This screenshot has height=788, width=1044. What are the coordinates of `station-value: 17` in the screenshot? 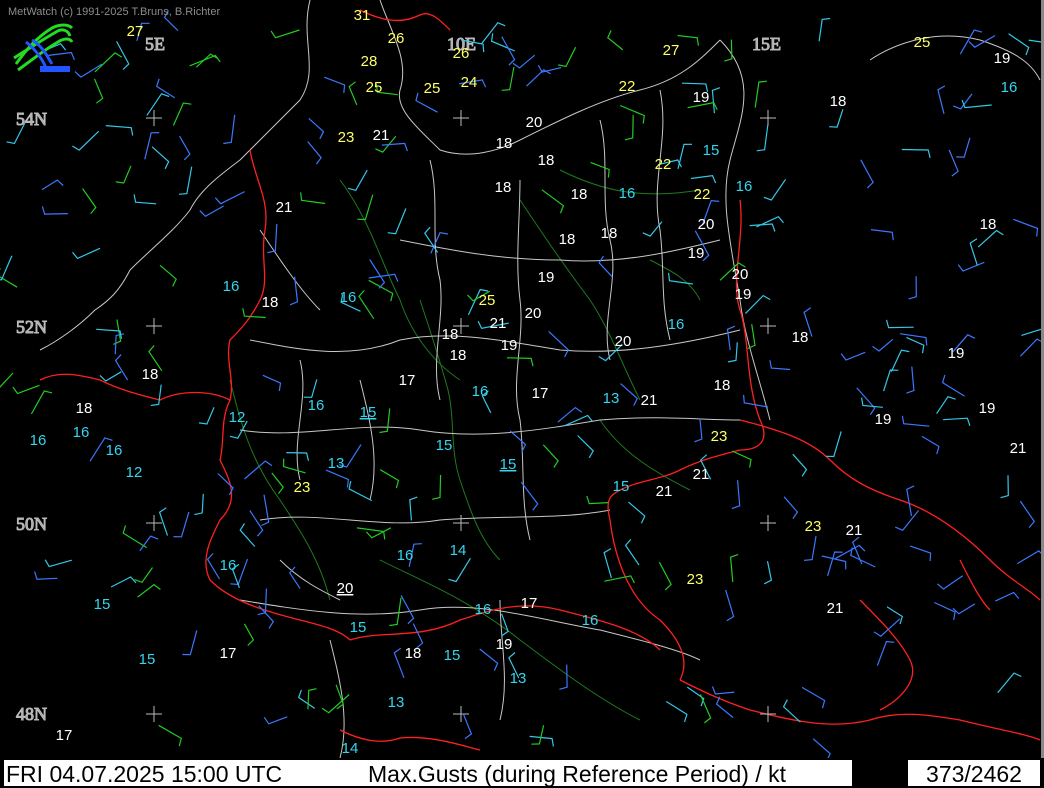 It's located at (540, 393).